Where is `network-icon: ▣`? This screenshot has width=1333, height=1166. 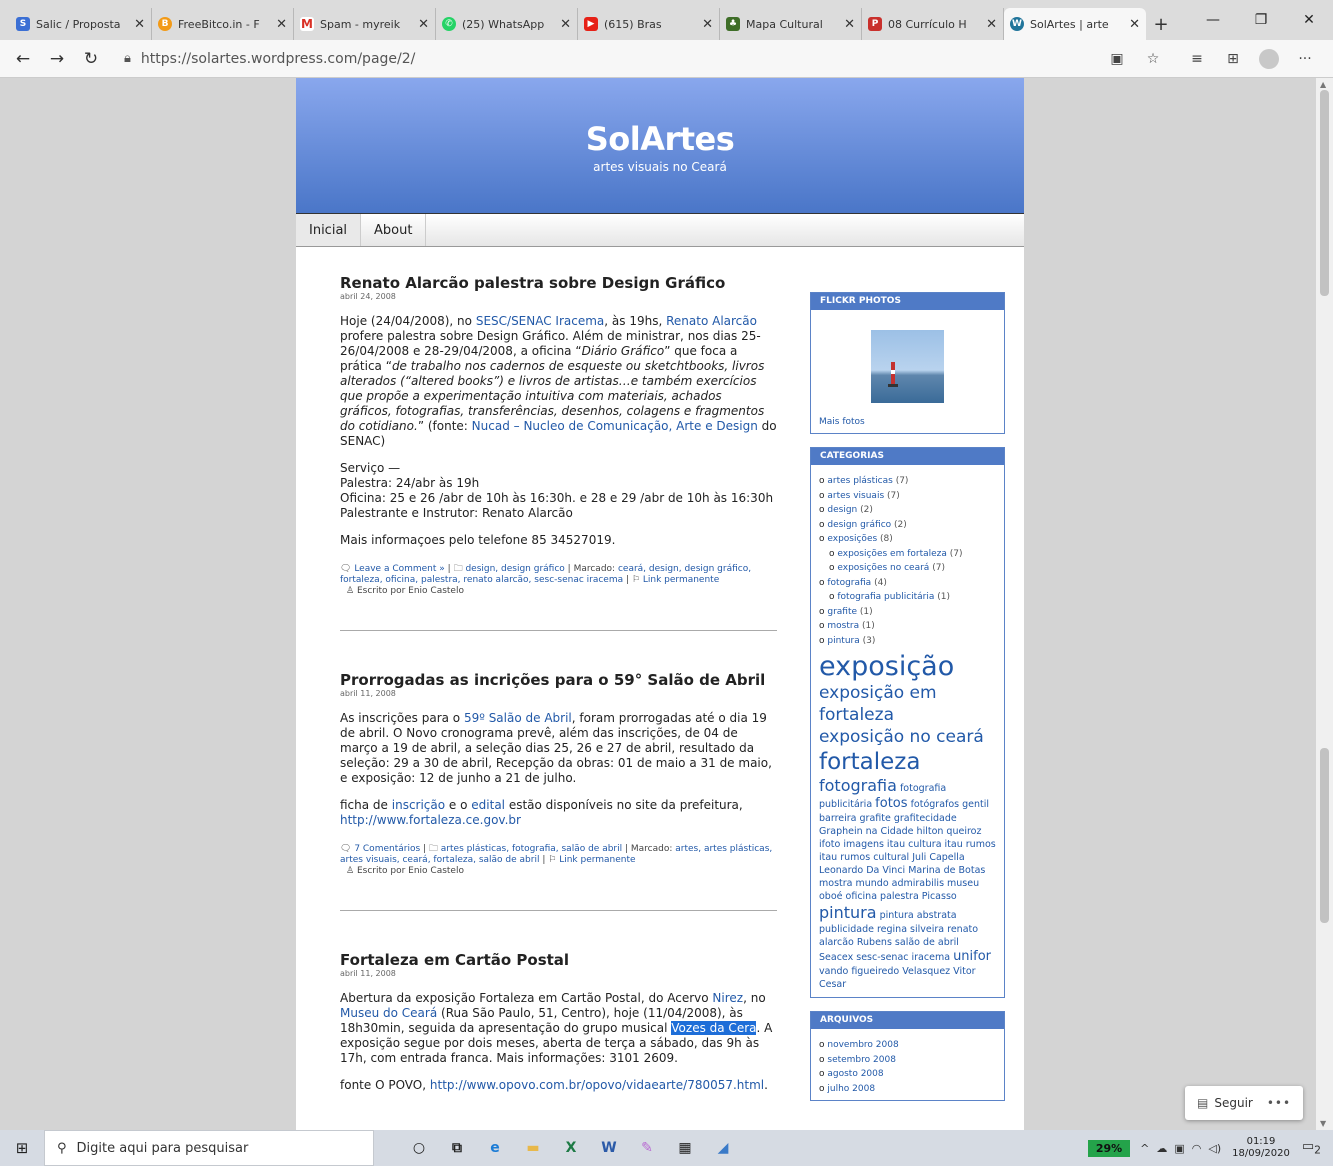 network-icon: ▣ is located at coordinates (1179, 1148).